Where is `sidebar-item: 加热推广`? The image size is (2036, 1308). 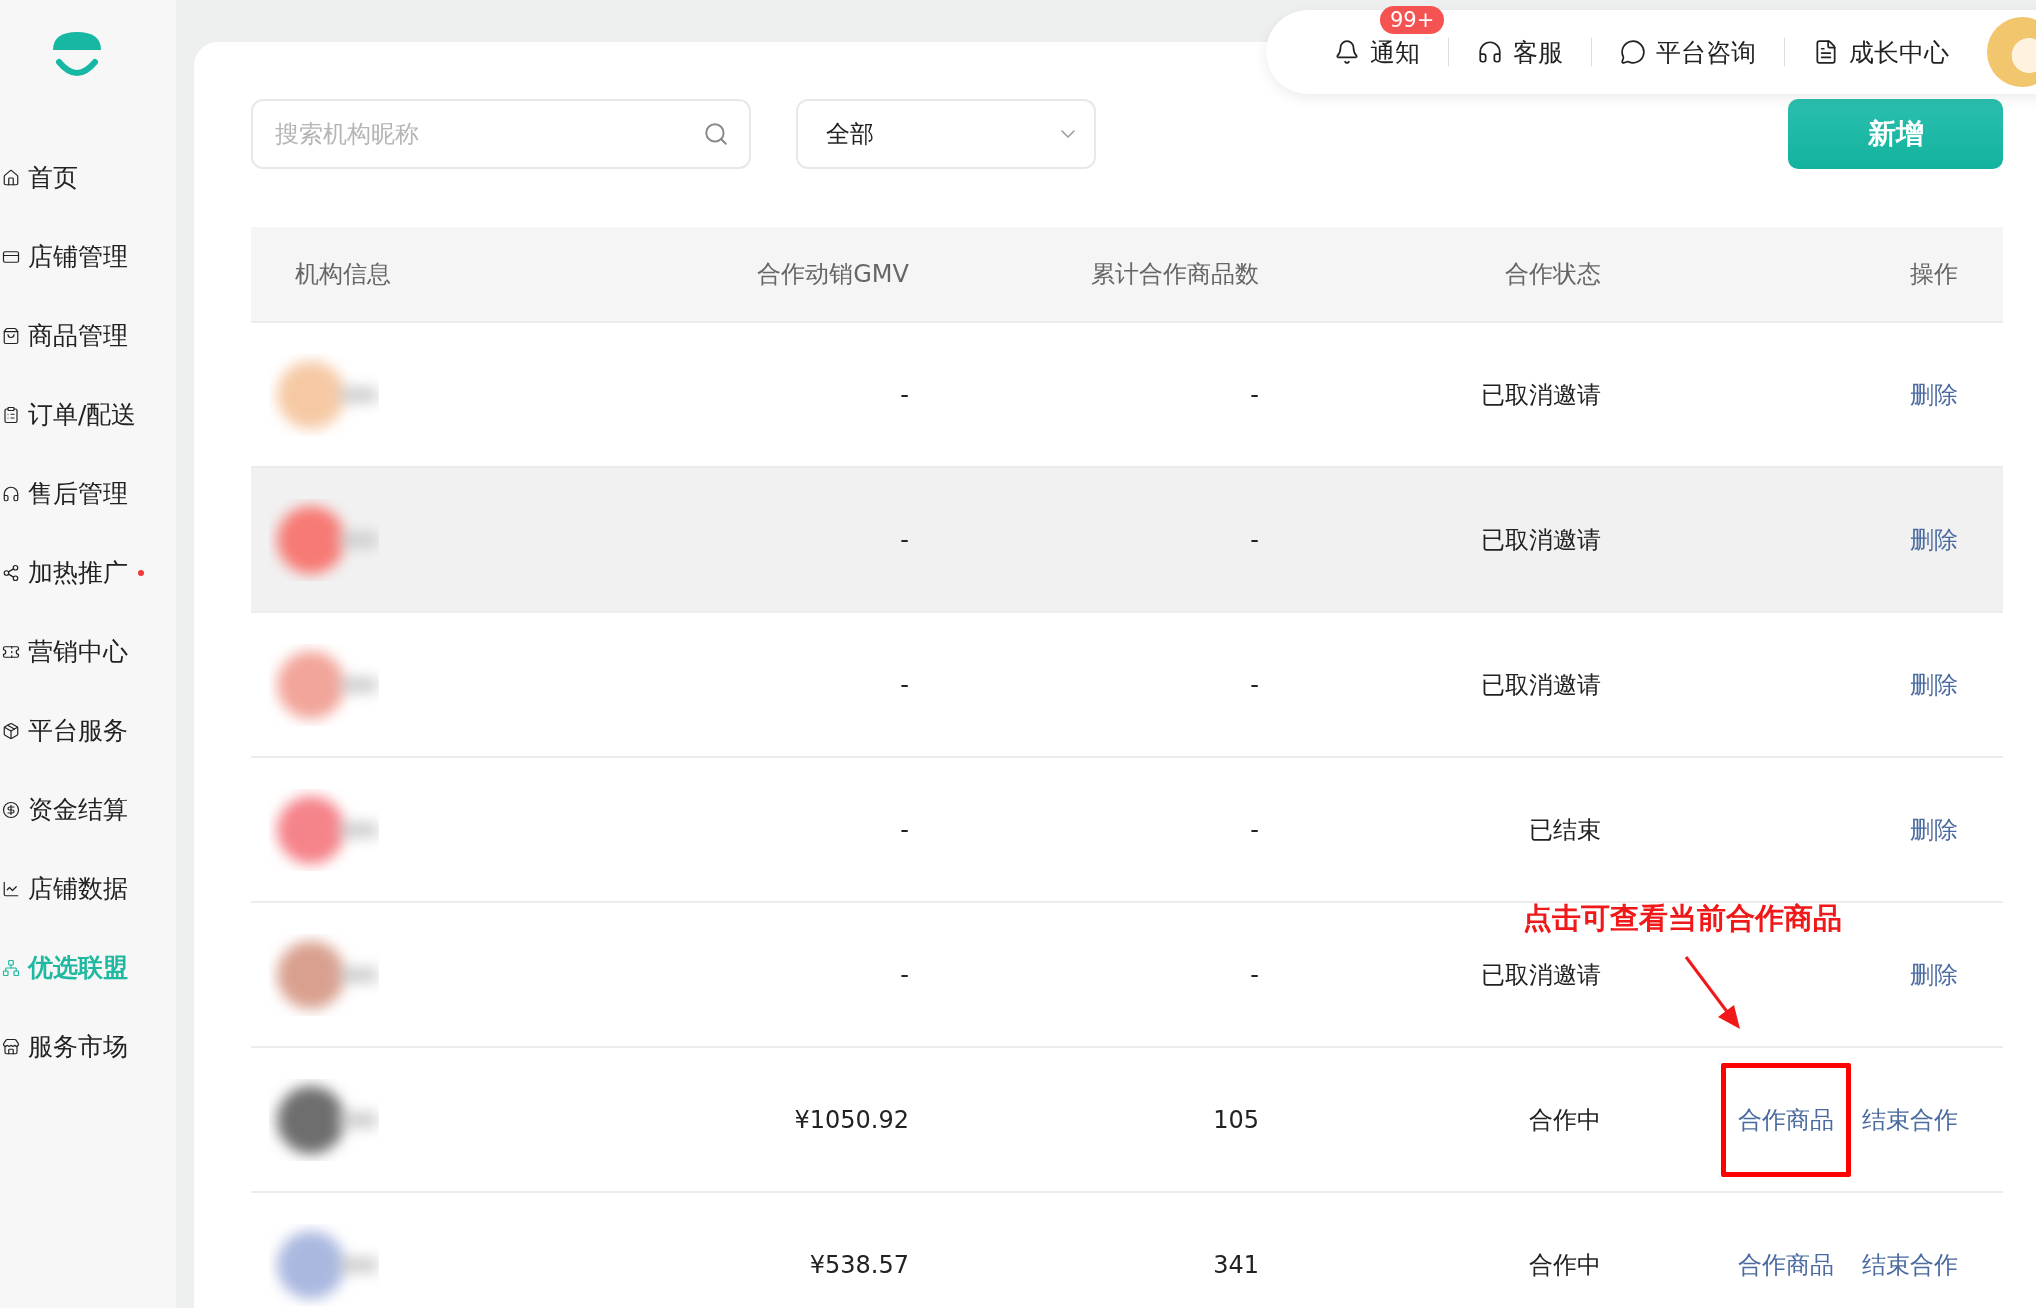 sidebar-item: 加热推广 is located at coordinates (78, 572).